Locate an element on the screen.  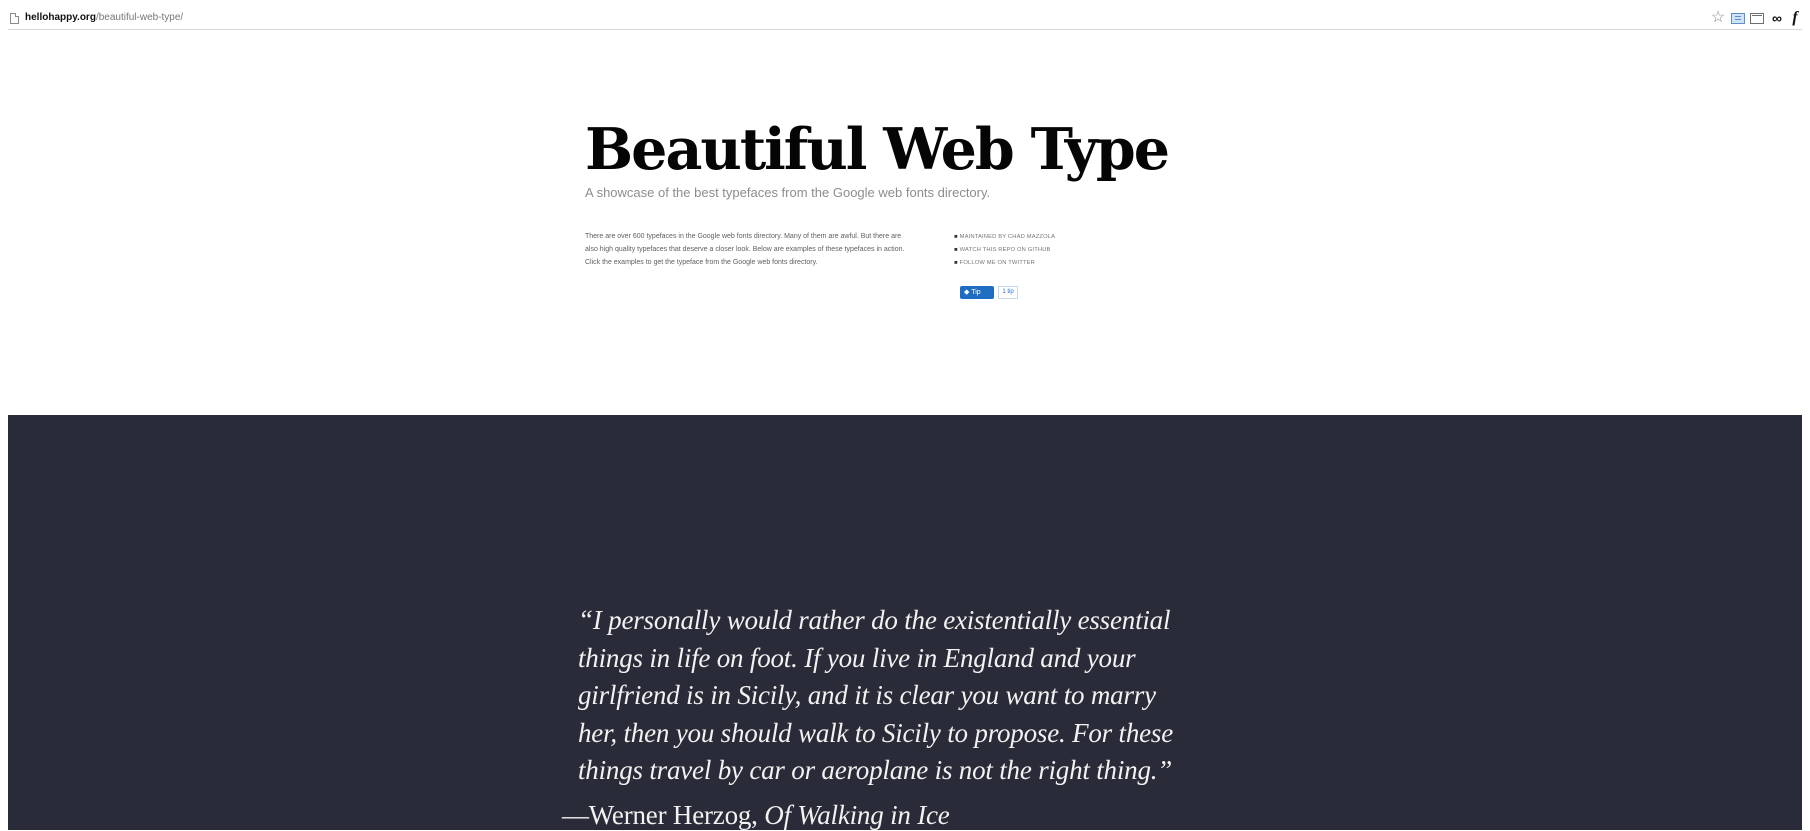
page-icon is located at coordinates (14, 18).